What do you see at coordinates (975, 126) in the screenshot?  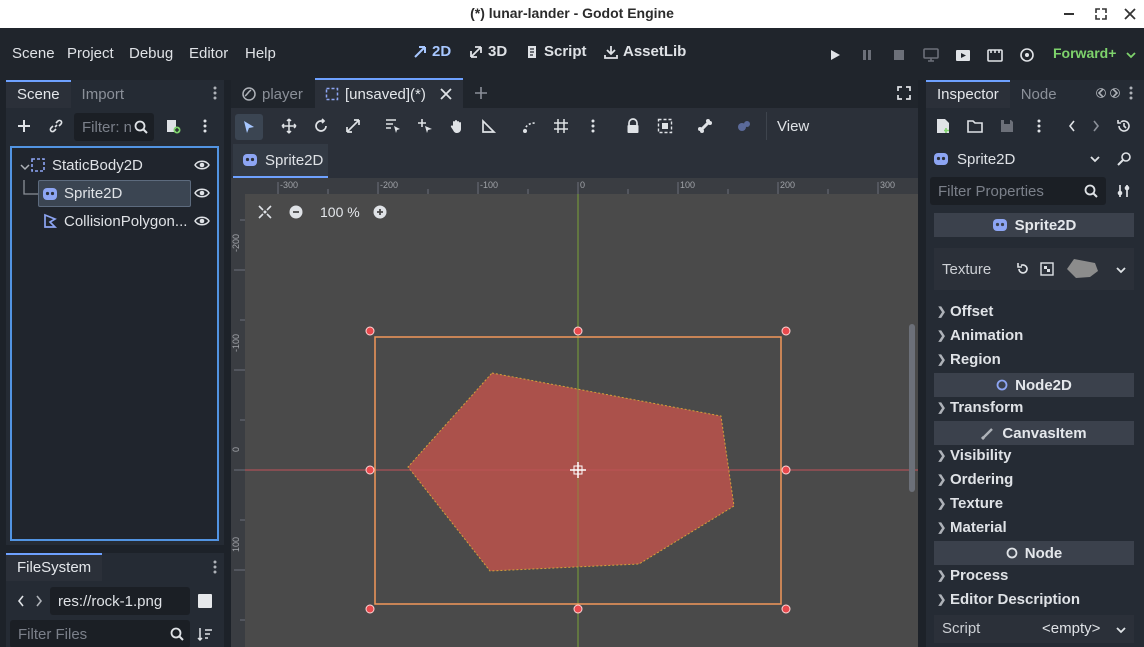 I see `load-resource-button` at bounding box center [975, 126].